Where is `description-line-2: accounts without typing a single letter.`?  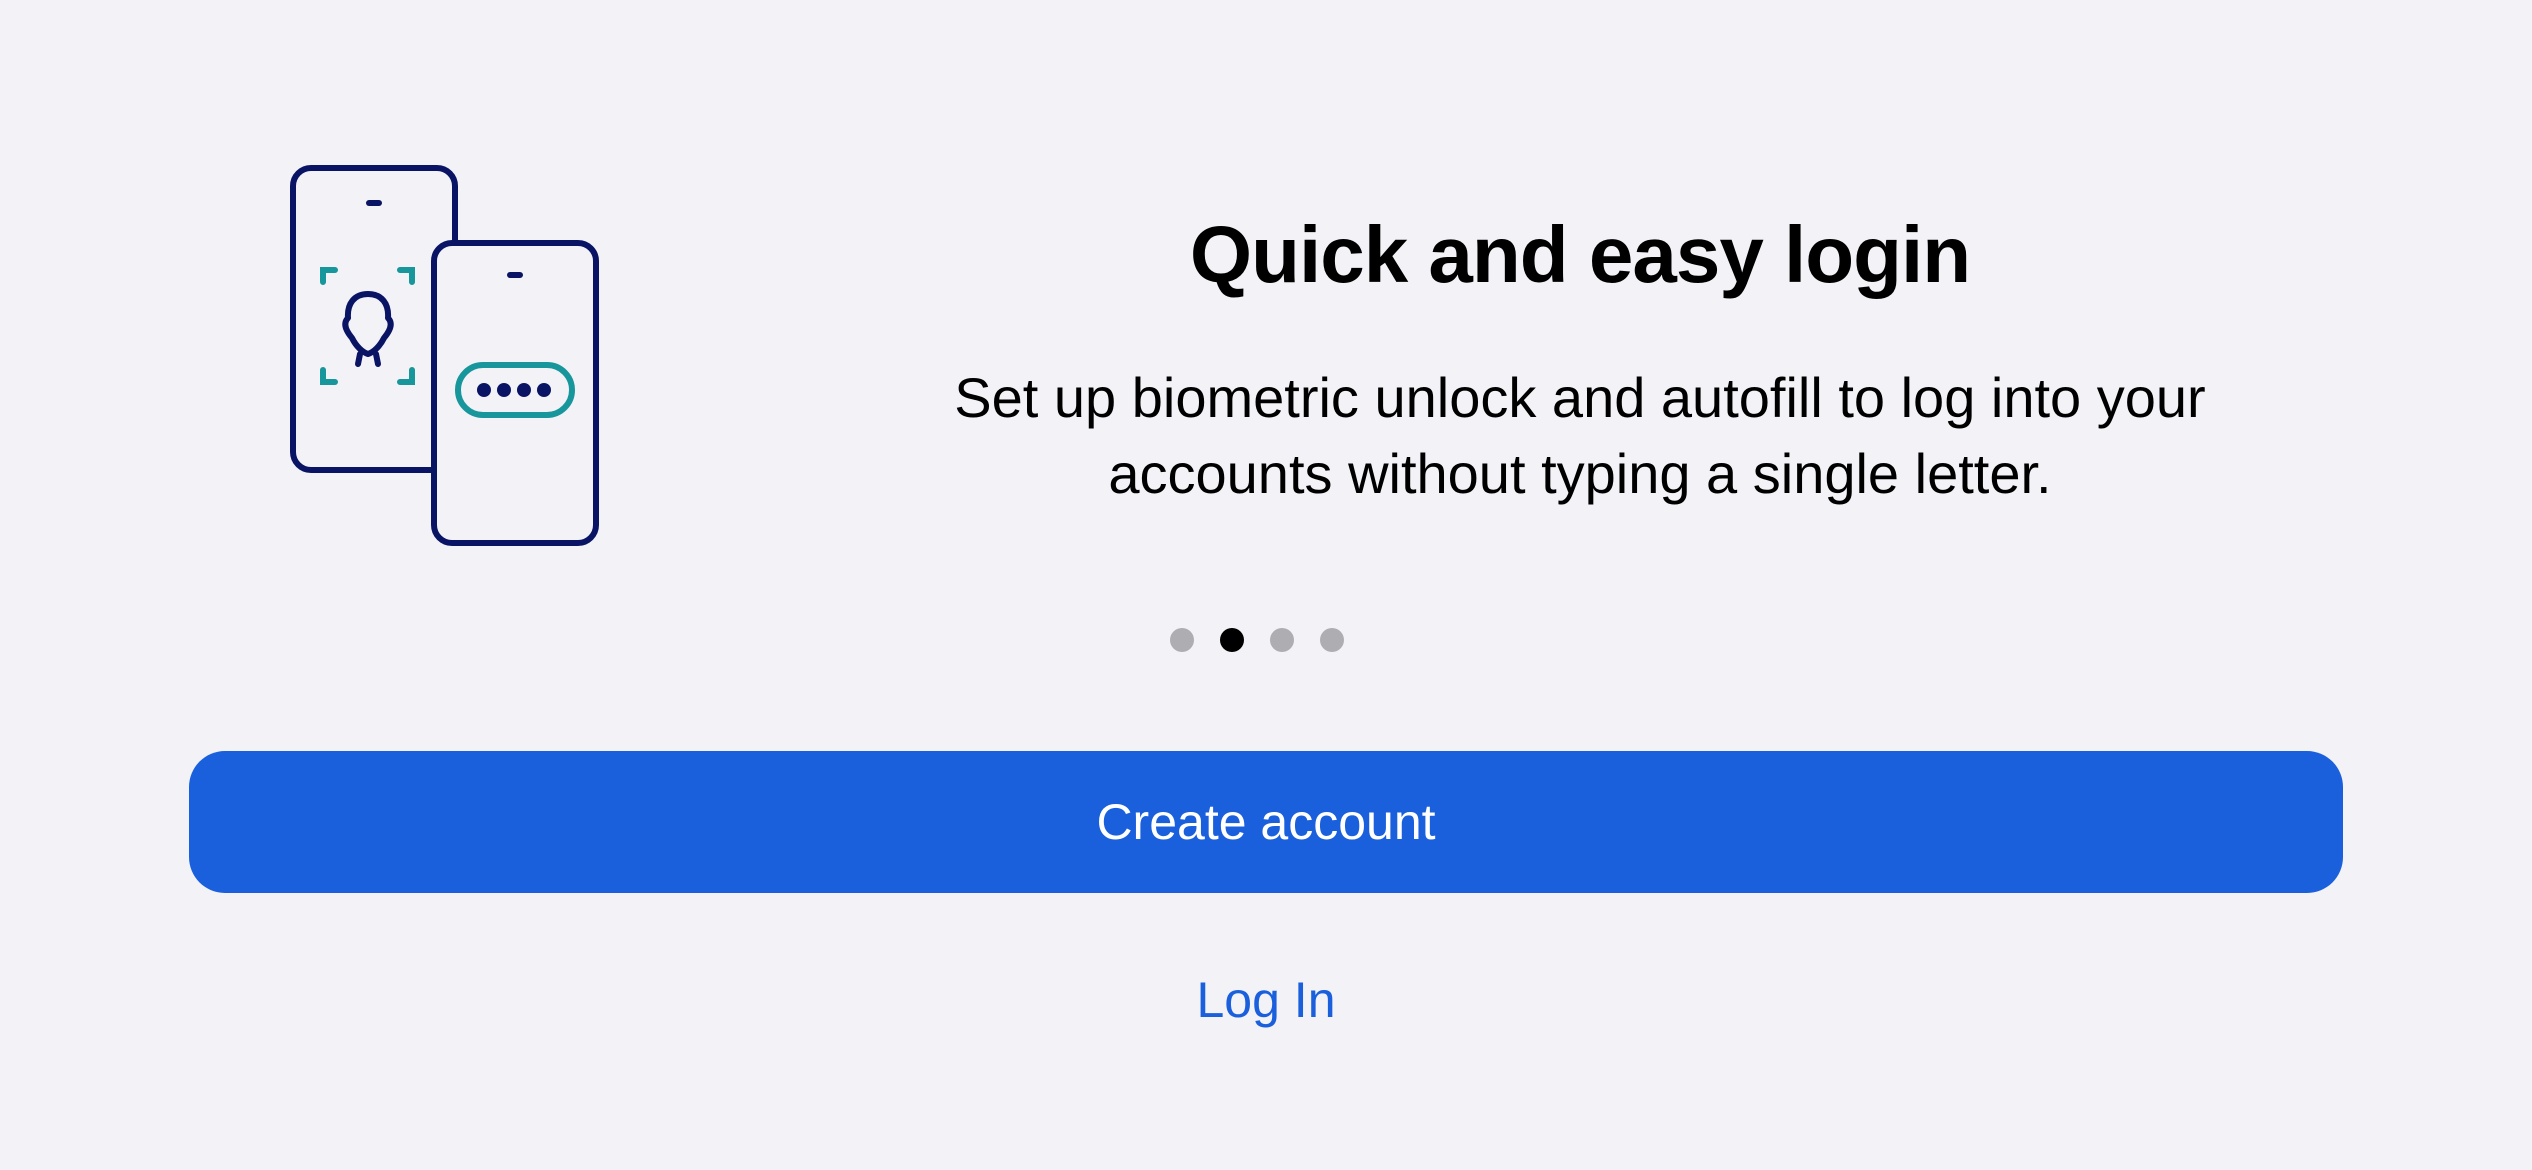
description-line-2: accounts without typing a single letter. is located at coordinates (1580, 473).